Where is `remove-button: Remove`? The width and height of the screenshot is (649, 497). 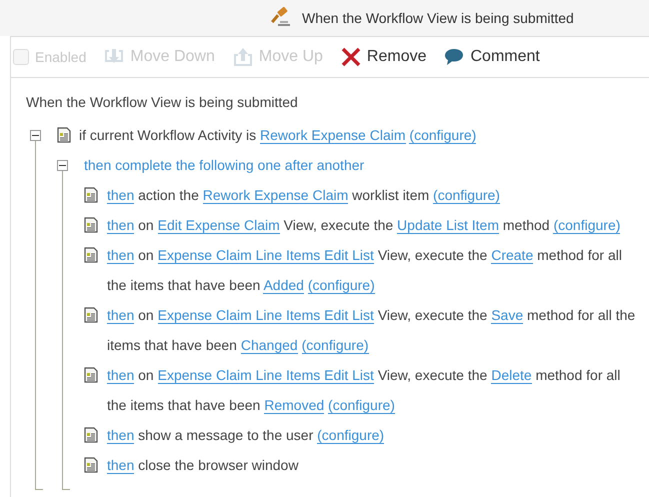
remove-button: Remove is located at coordinates (383, 57).